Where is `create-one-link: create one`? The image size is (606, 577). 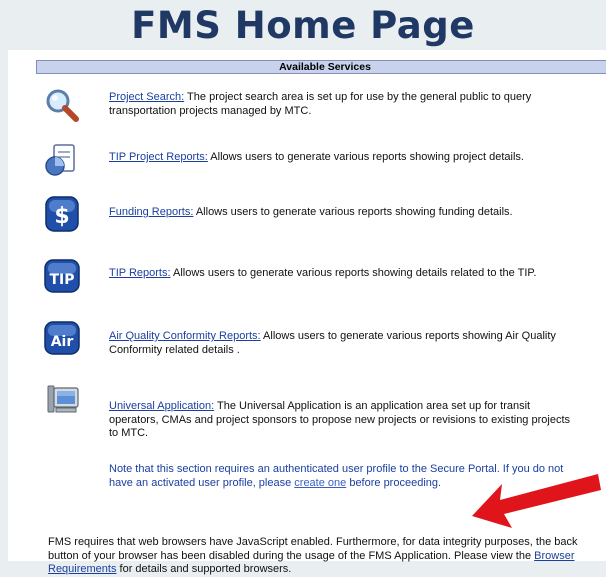
create-one-link: create one is located at coordinates (320, 483).